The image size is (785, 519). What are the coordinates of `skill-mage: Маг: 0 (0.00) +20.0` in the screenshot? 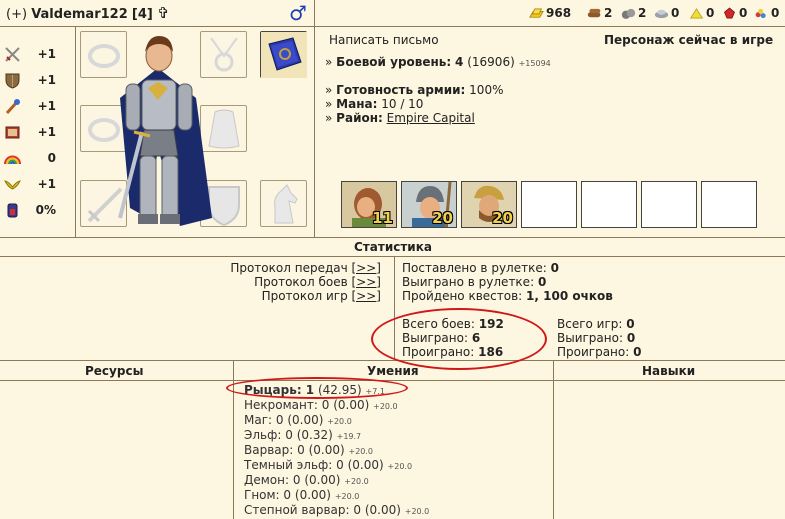 It's located at (298, 420).